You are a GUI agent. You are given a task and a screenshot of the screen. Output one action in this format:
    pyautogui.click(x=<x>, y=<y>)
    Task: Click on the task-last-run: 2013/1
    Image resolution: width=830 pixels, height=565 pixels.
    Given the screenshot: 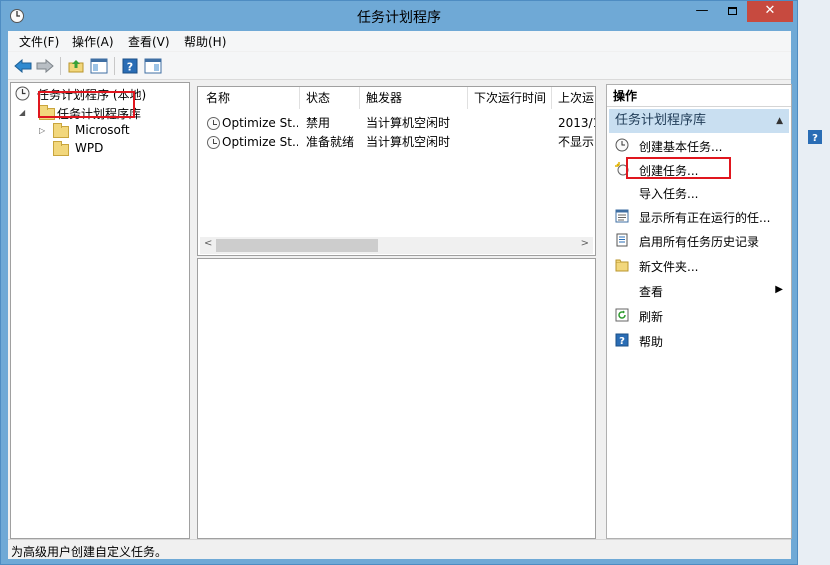 What is the action you would take?
    pyautogui.click(x=576, y=123)
    